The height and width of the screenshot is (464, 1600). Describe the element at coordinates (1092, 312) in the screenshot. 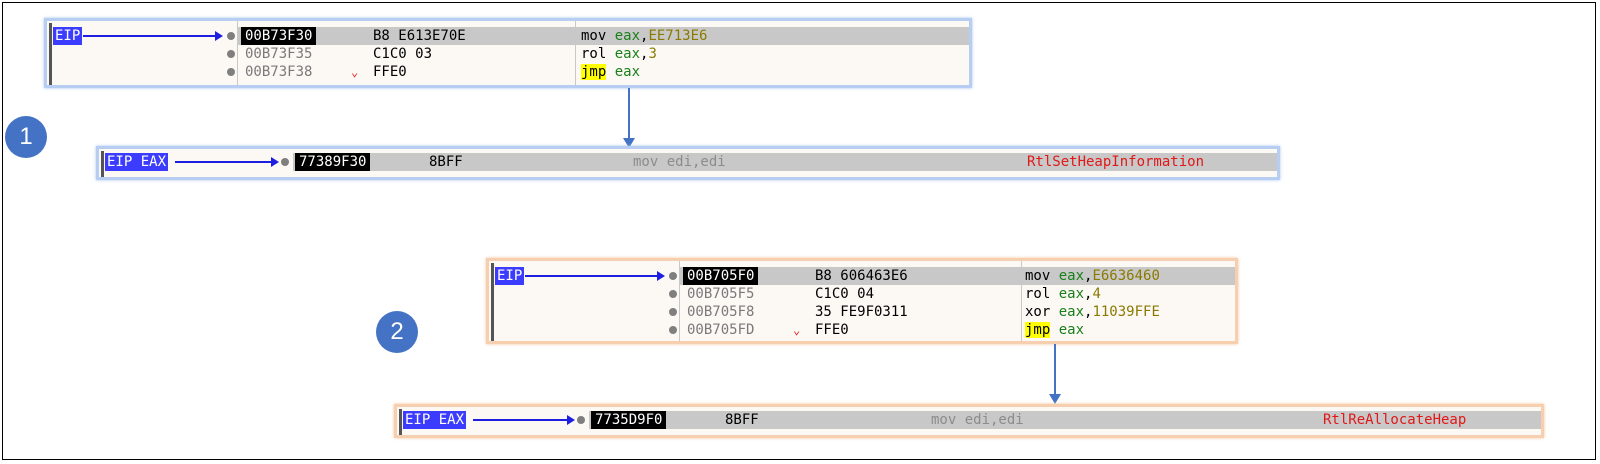

I see `instruction: xor eax,11039FFE` at that location.